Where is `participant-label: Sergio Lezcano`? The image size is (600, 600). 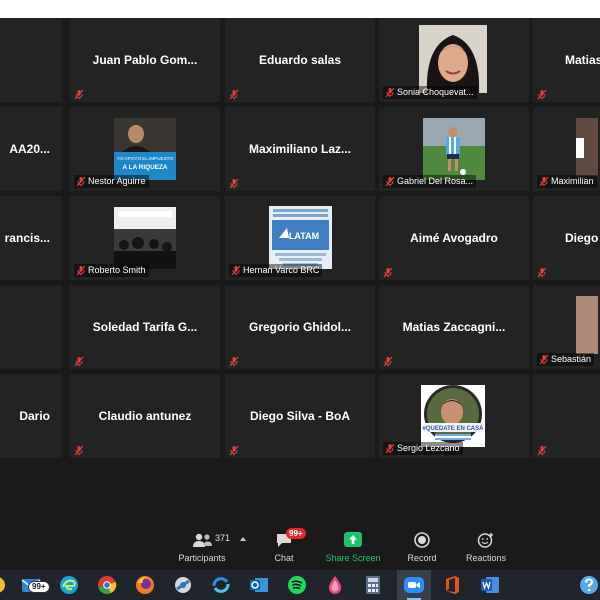 participant-label: Sergio Lezcano is located at coordinates (423, 448).